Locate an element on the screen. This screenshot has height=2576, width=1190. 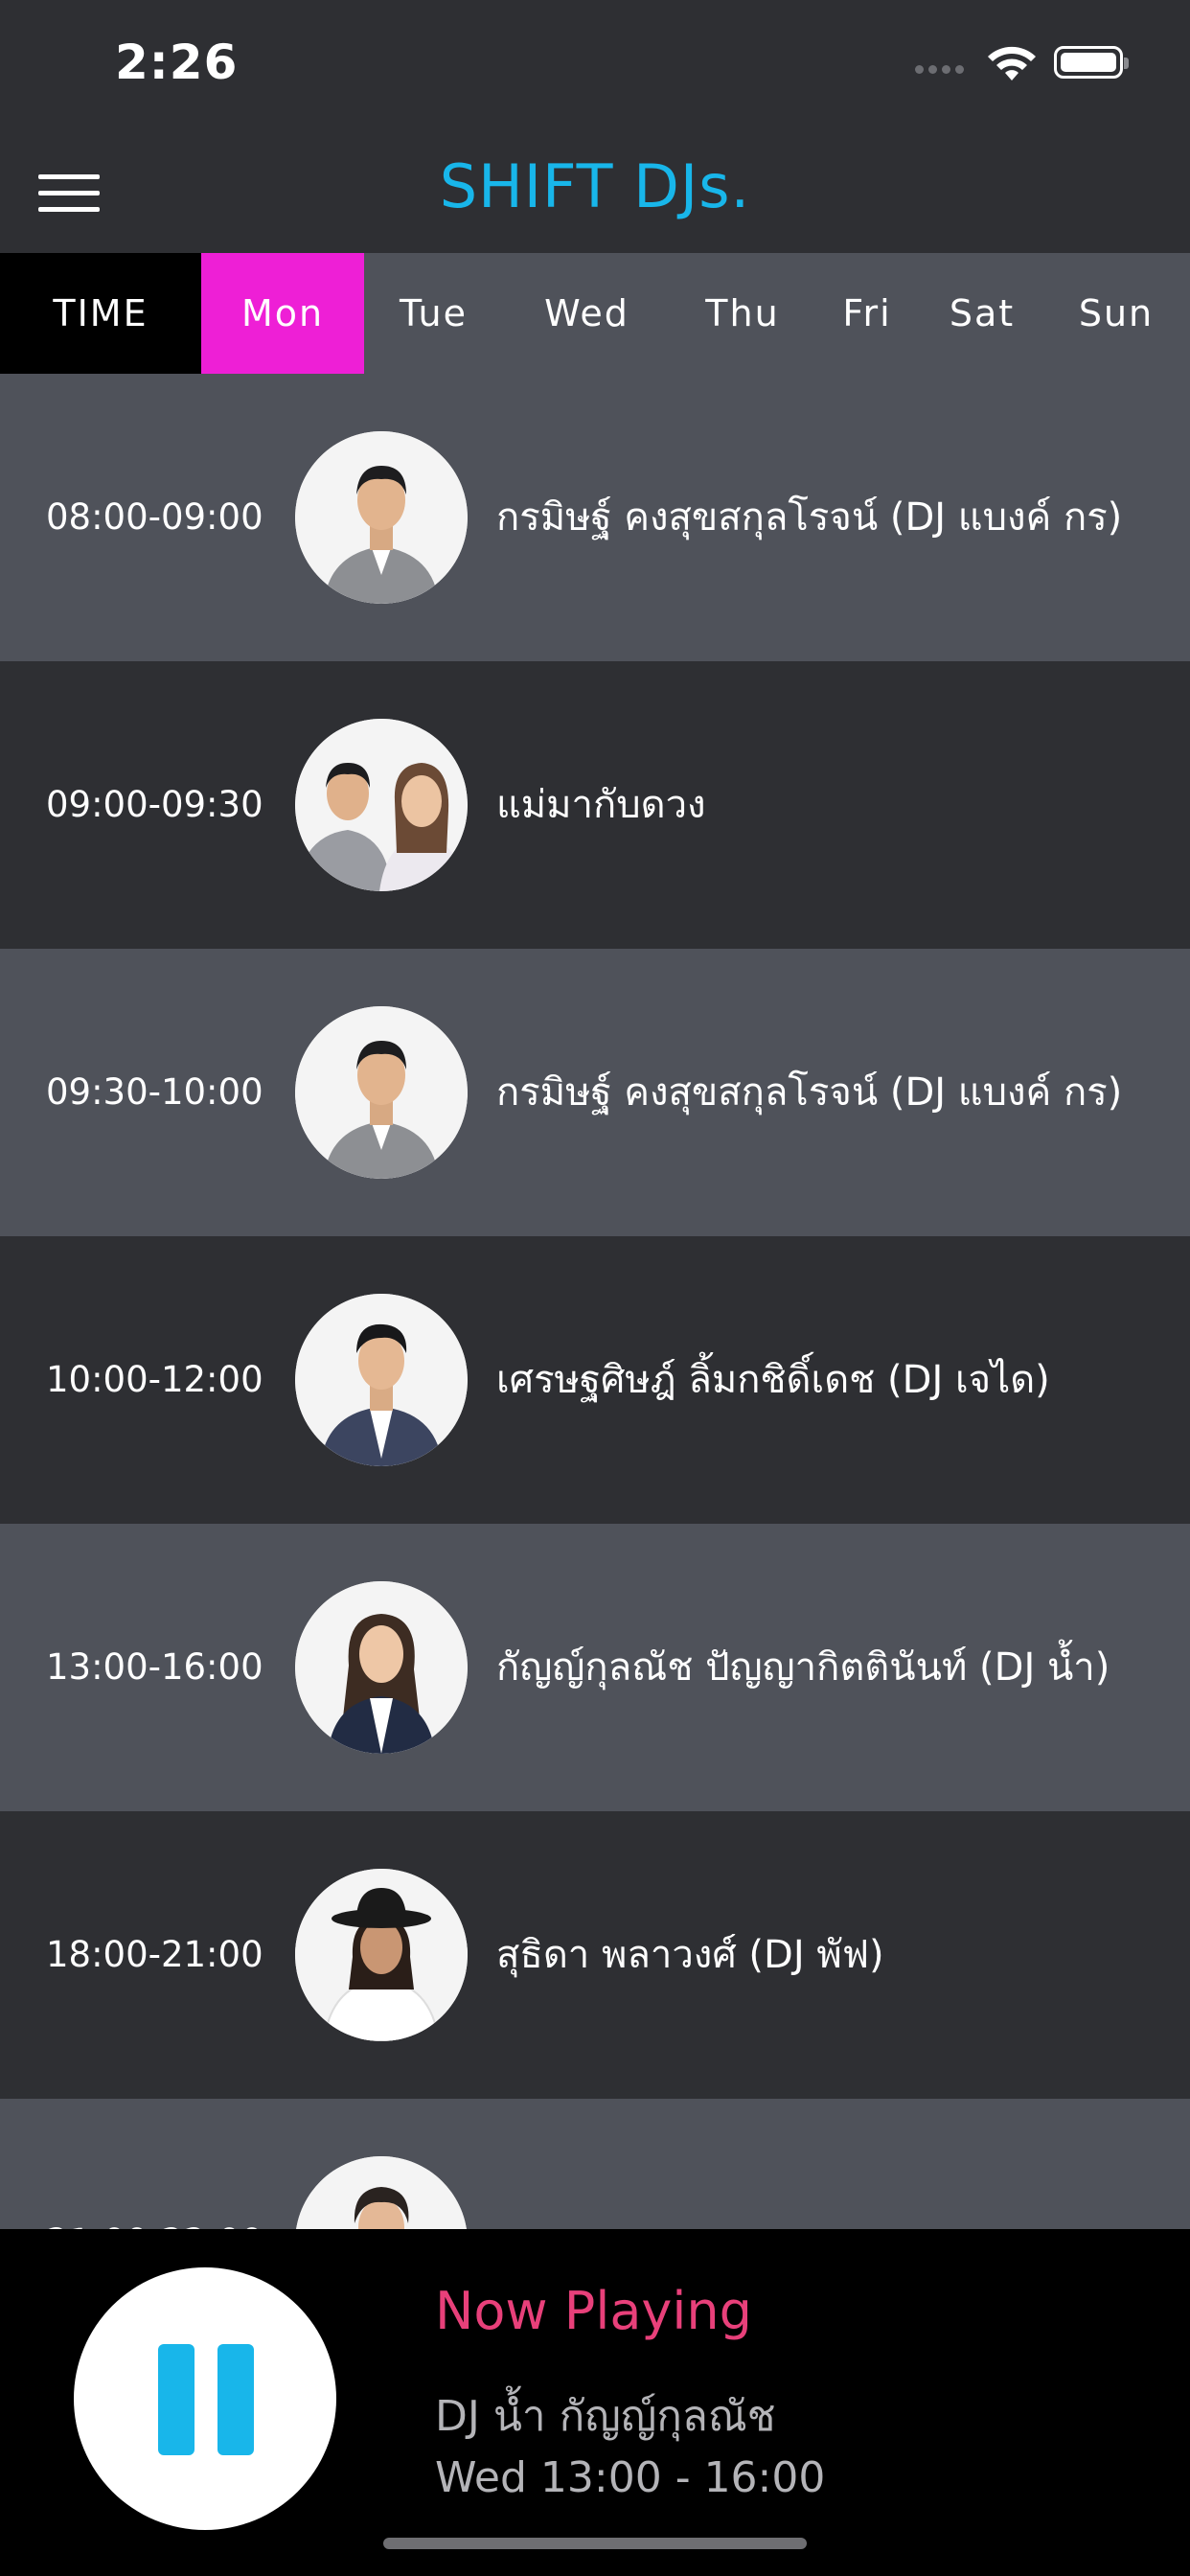
status-bar: 2:26 is located at coordinates (595, 65).